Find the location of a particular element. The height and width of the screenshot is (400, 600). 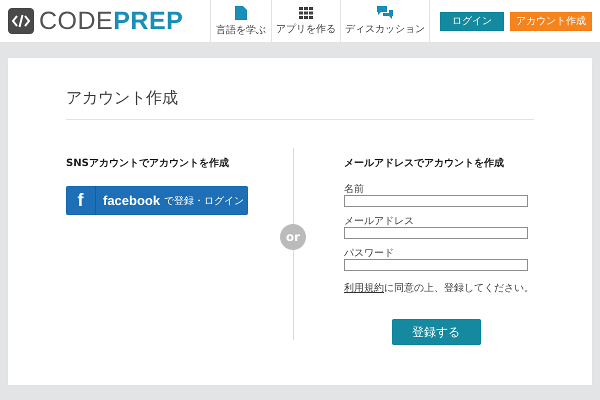

field-label: パスワード is located at coordinates (369, 253).